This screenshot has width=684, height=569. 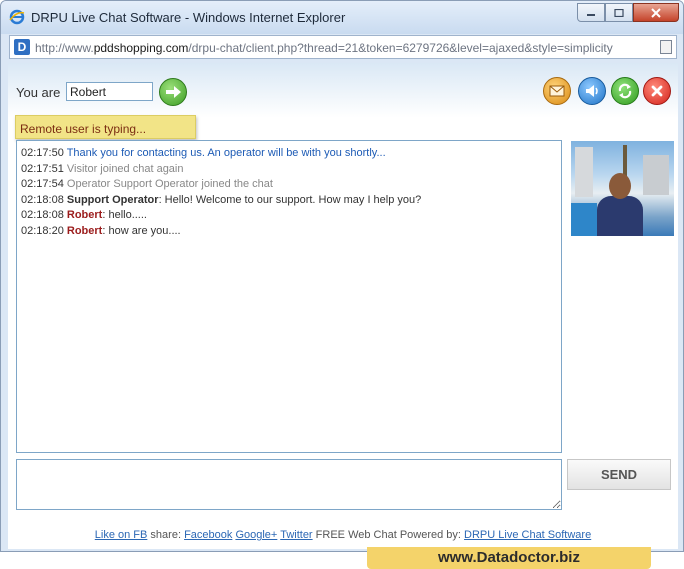 I want to click on sound-toggle-button, so click(x=592, y=91).